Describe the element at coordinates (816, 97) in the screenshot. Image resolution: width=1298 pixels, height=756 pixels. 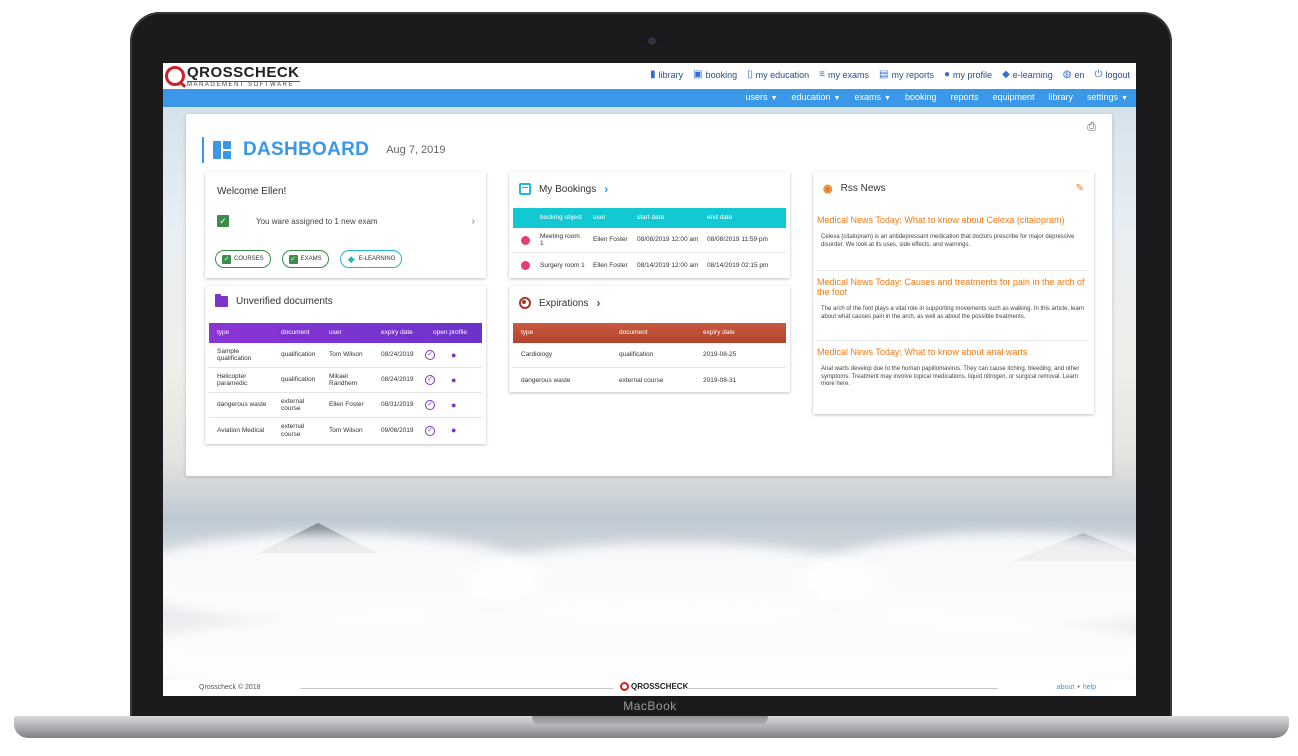
I see `nav-education: education ▼` at that location.